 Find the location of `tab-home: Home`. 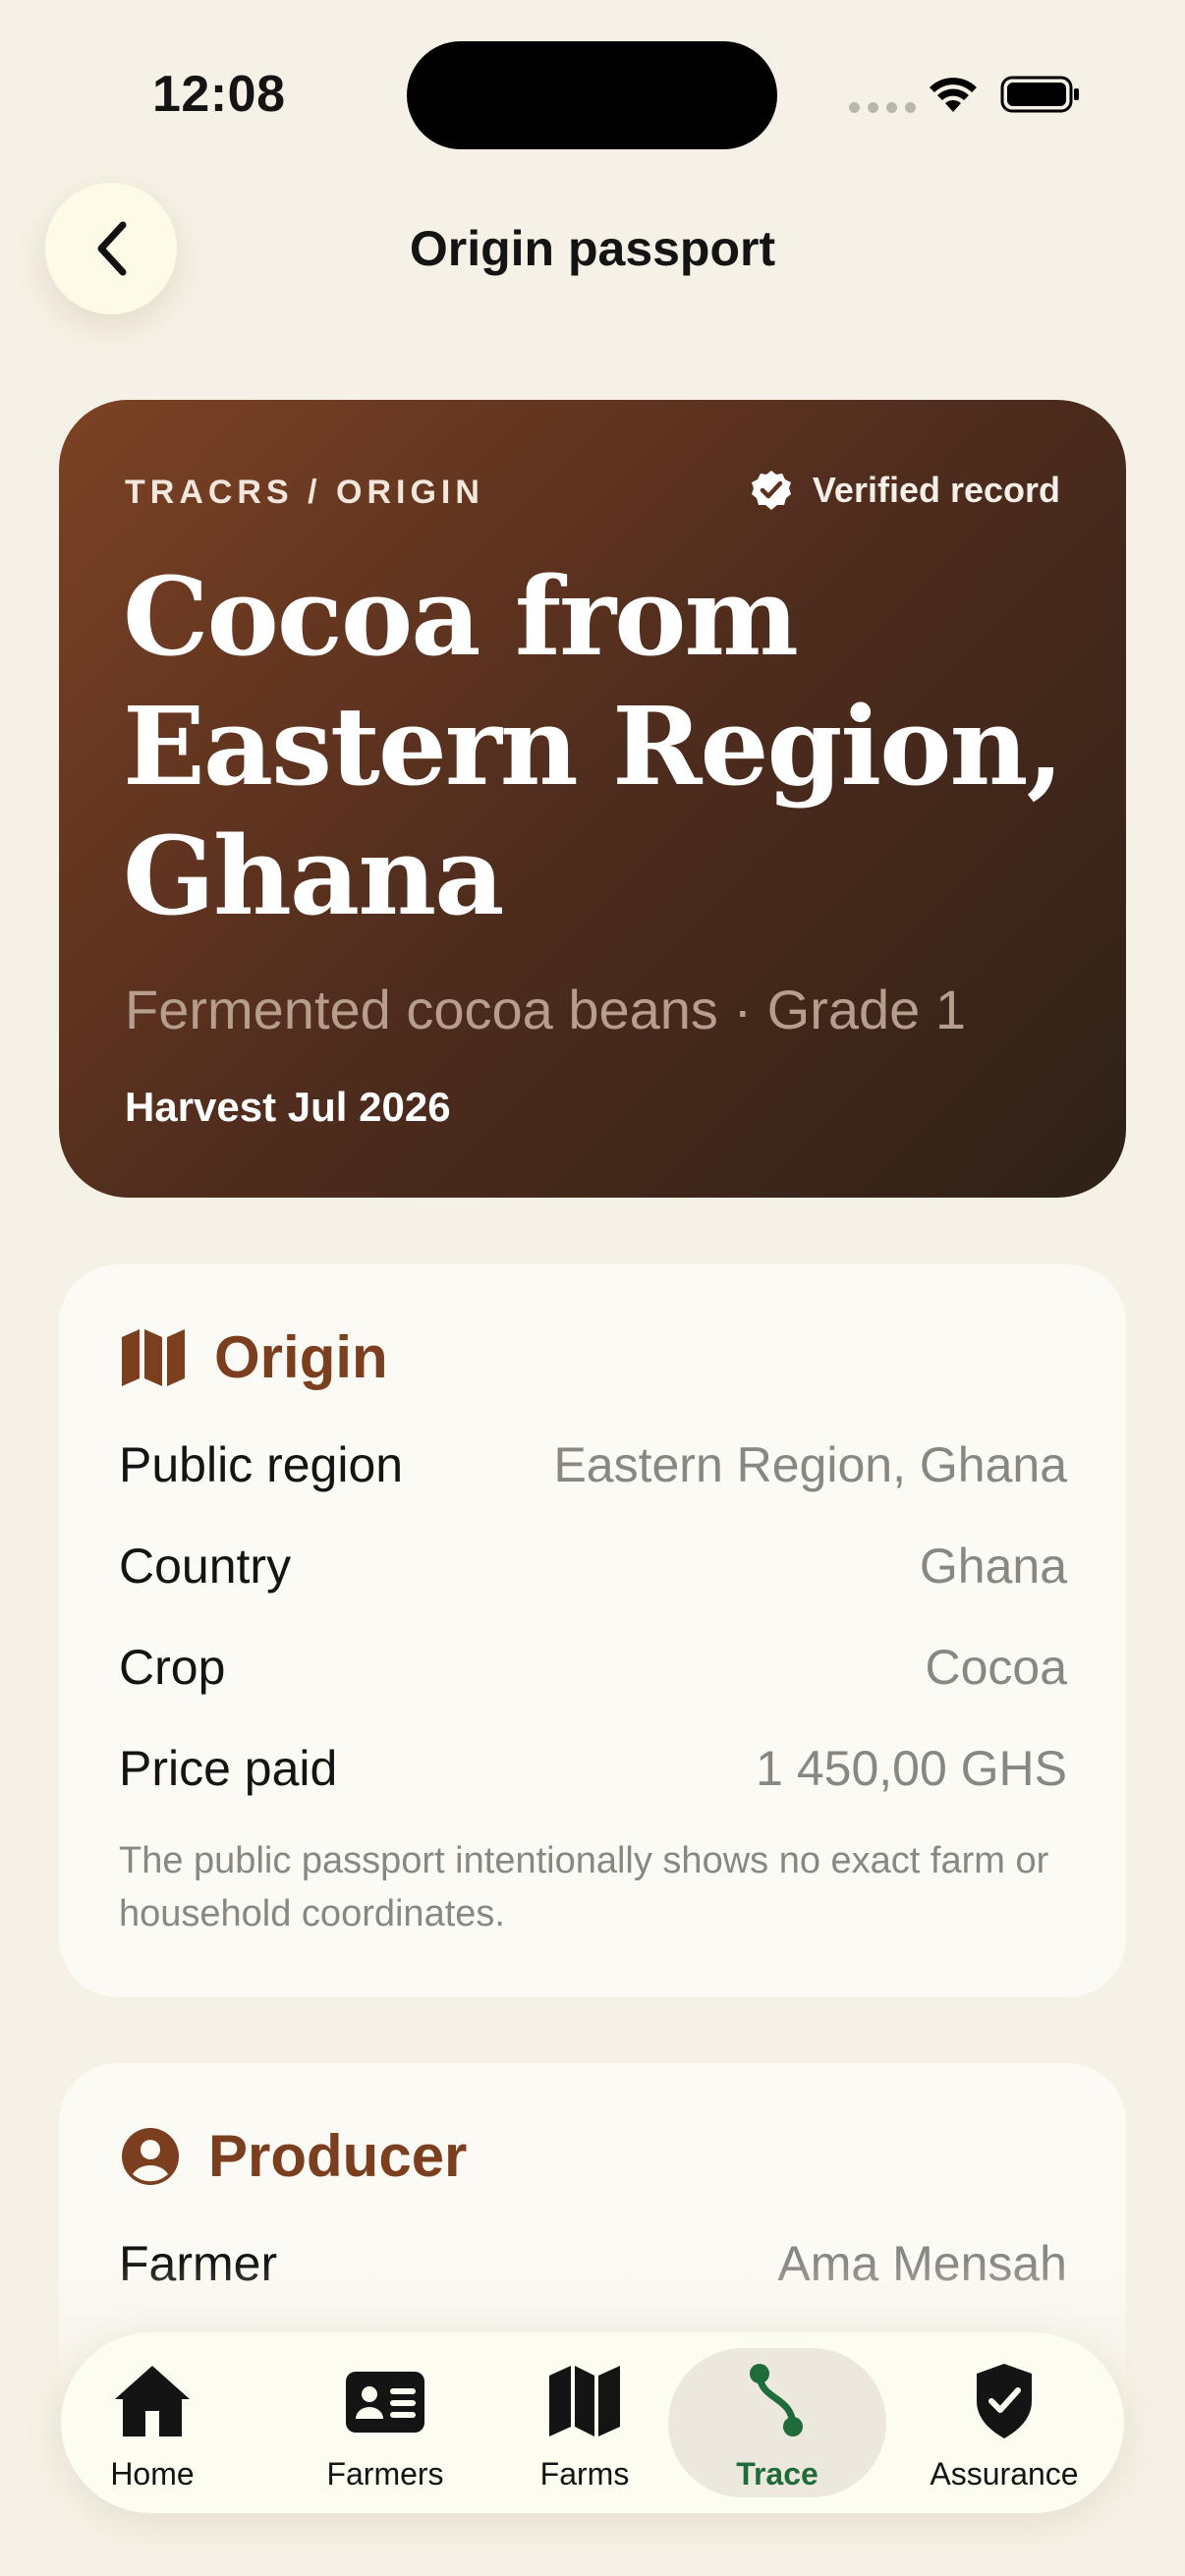

tab-home: Home is located at coordinates (152, 2422).